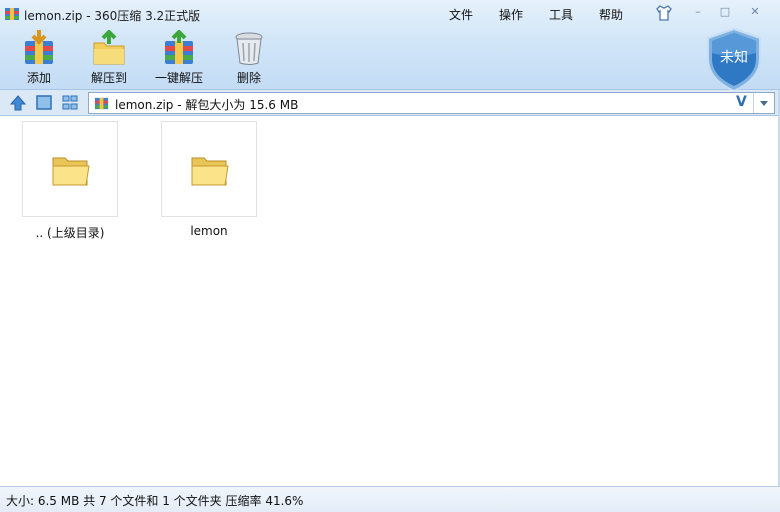 The image size is (780, 512). I want to click on window-title: lemon.zip - 360压缩 3.2正式版, so click(112, 16).